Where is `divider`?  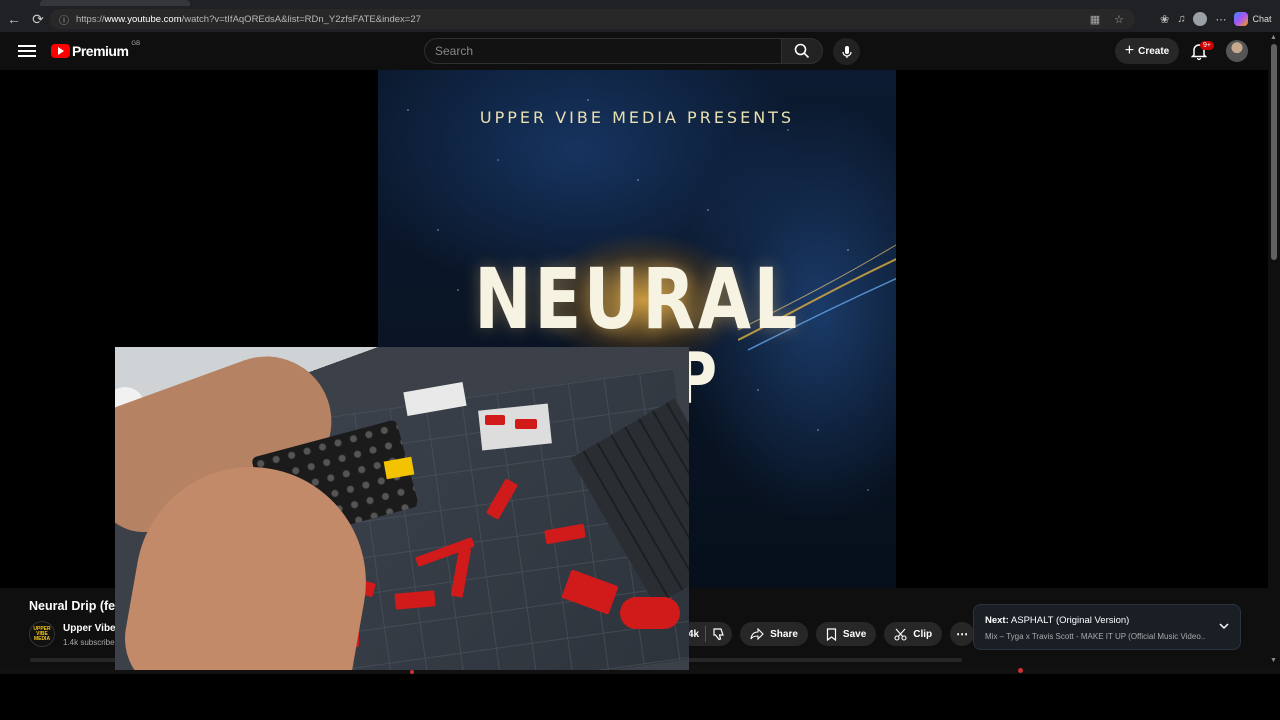
divider is located at coordinates (706, 634).